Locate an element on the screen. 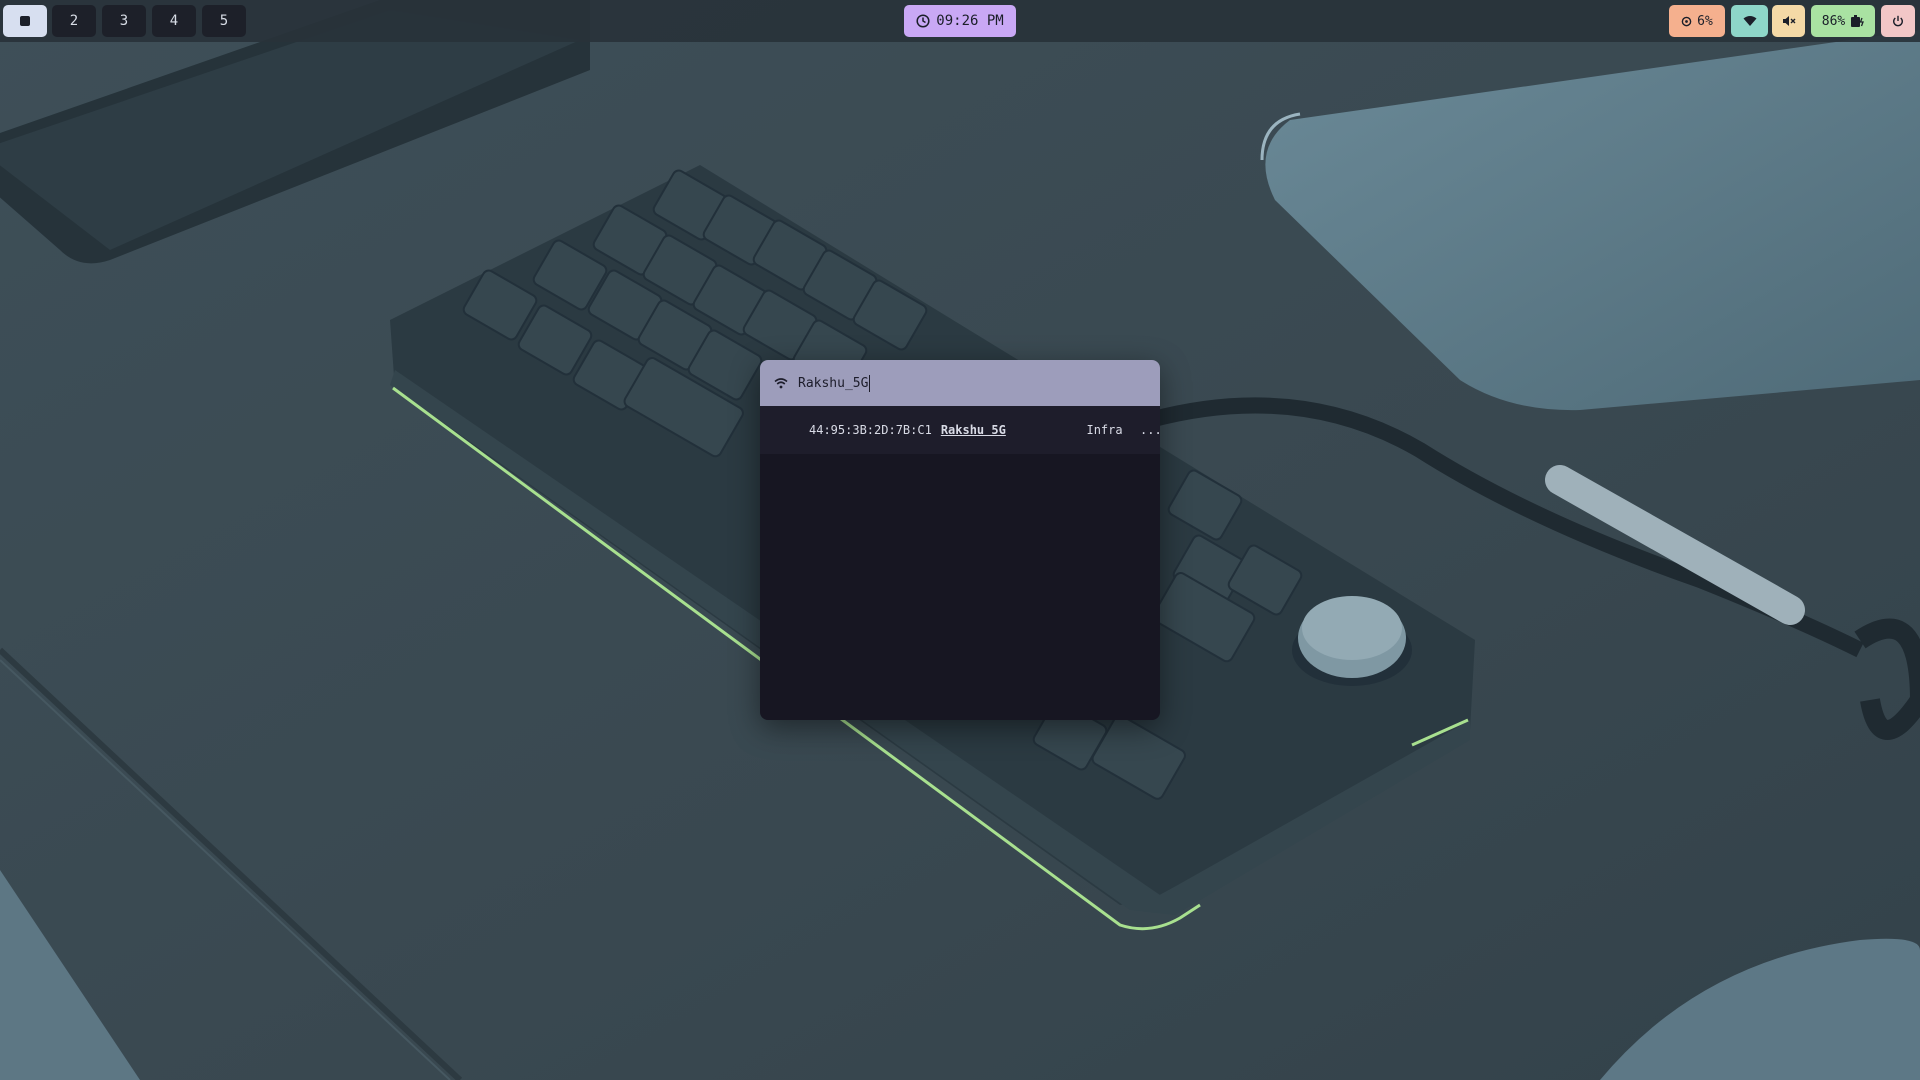 The image size is (1920, 1080). workspace-2-button: 2 is located at coordinates (74, 21).